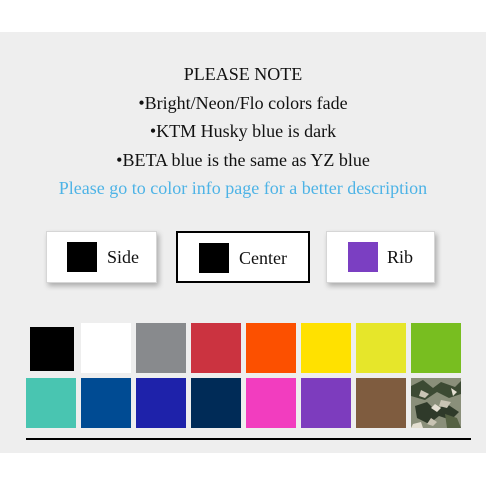 The image size is (486, 486). Describe the element at coordinates (248, 439) in the screenshot. I see `divider-line` at that location.